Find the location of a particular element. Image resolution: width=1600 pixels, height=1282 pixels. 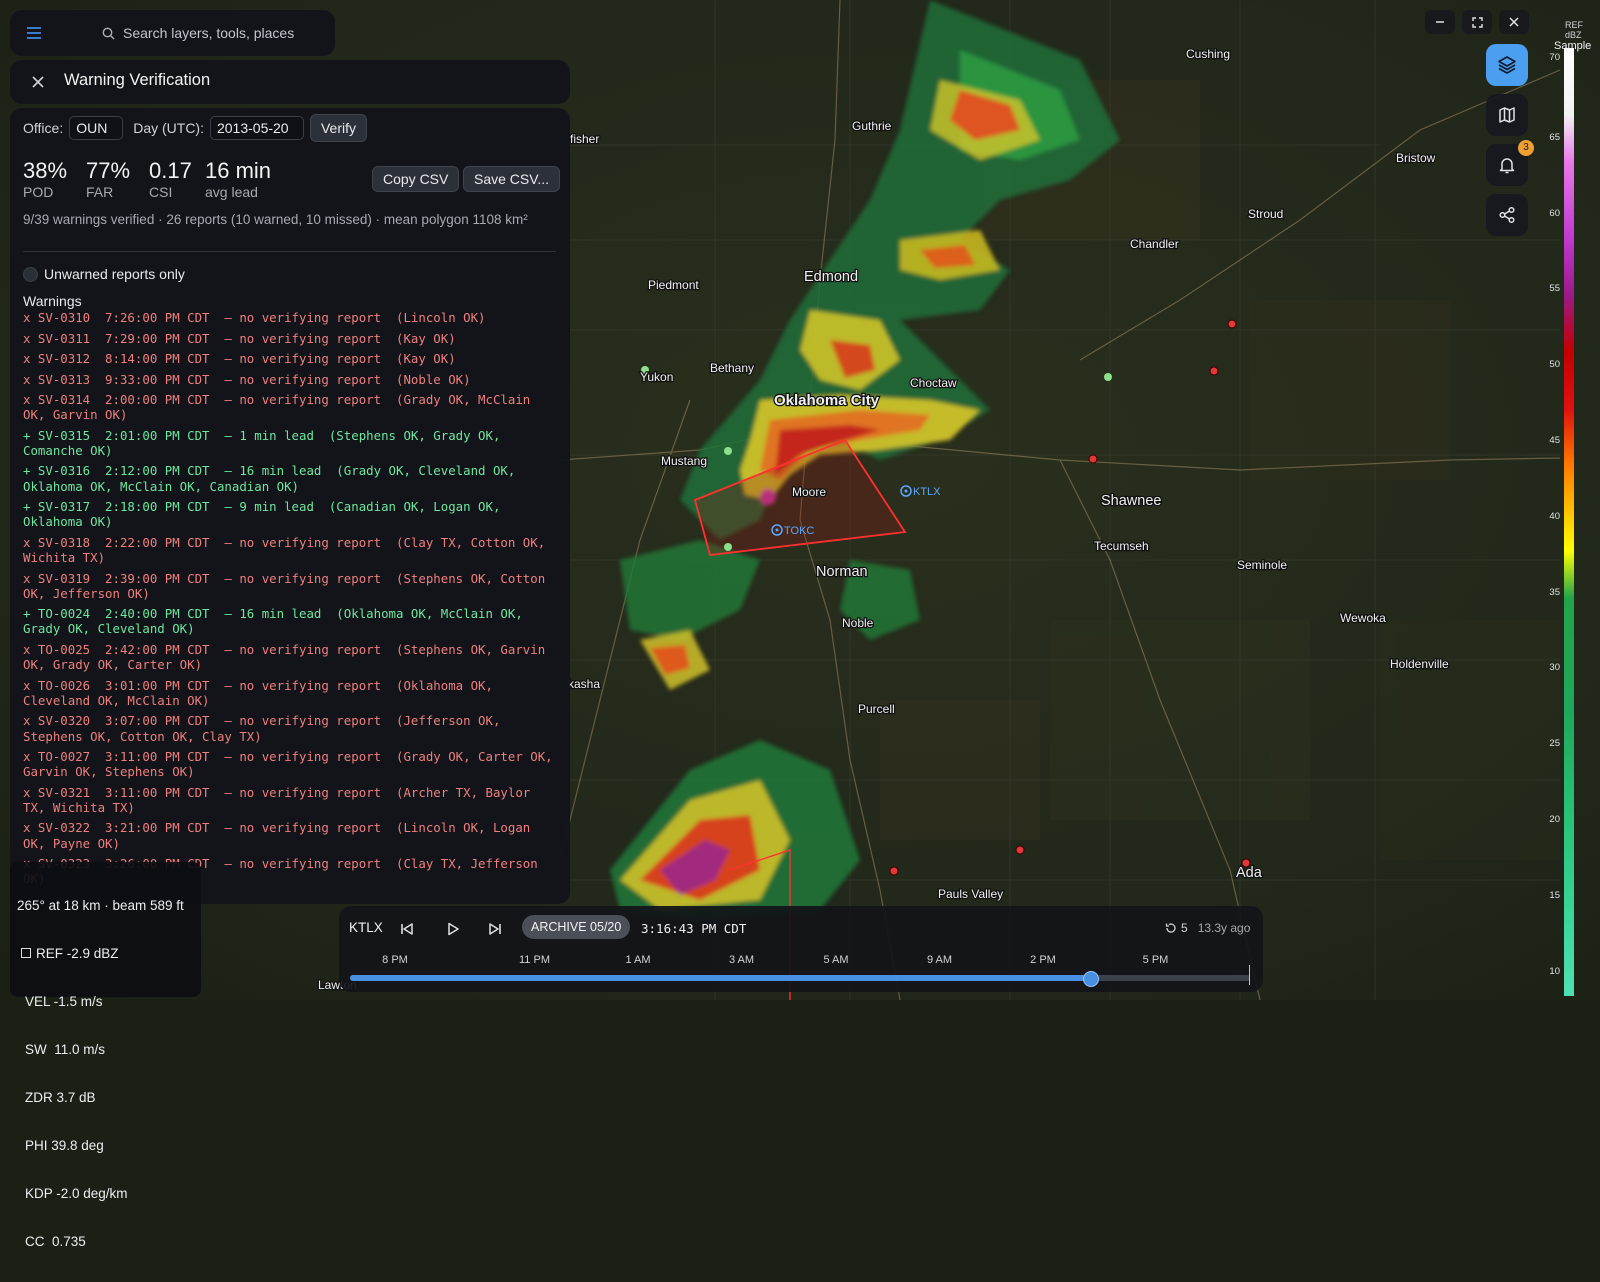

unwarned-toggle: Unwarned reports only is located at coordinates (104, 274).